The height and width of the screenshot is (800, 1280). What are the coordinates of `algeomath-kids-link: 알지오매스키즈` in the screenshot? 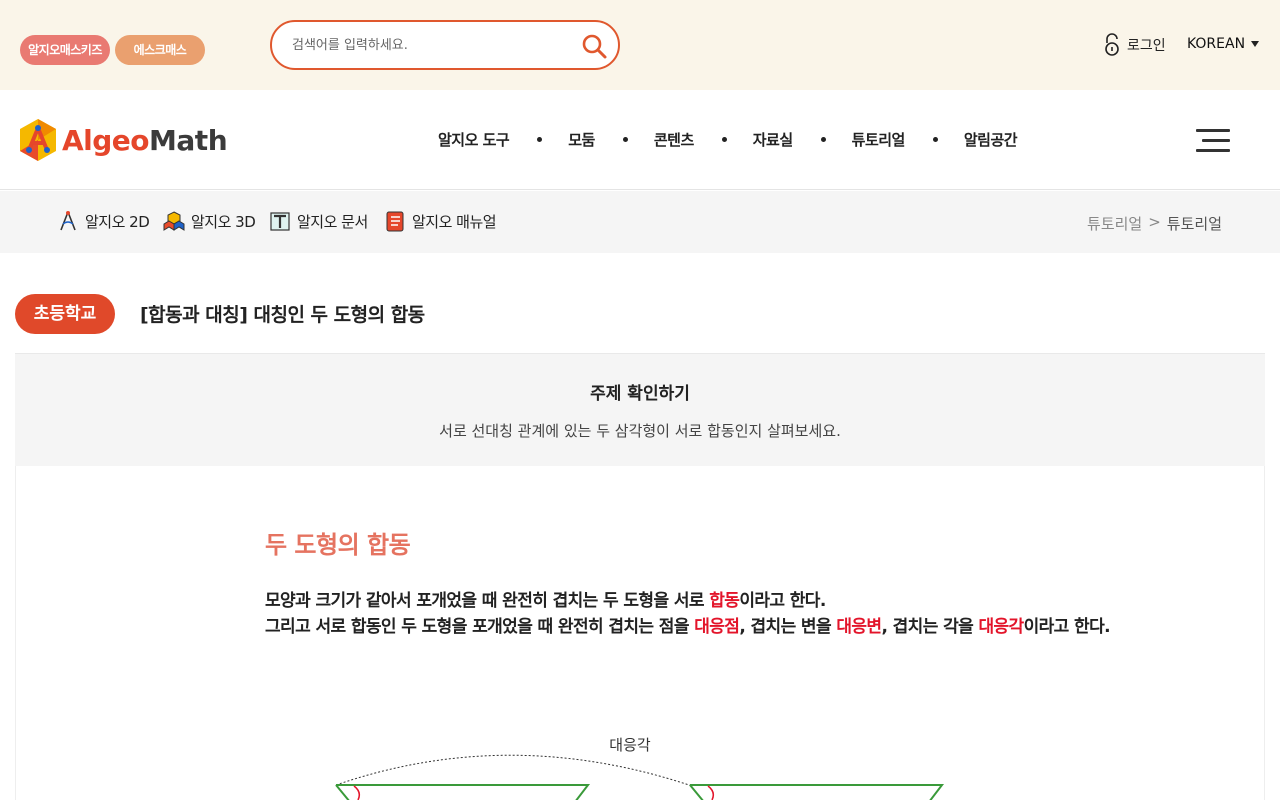 It's located at (65, 50).